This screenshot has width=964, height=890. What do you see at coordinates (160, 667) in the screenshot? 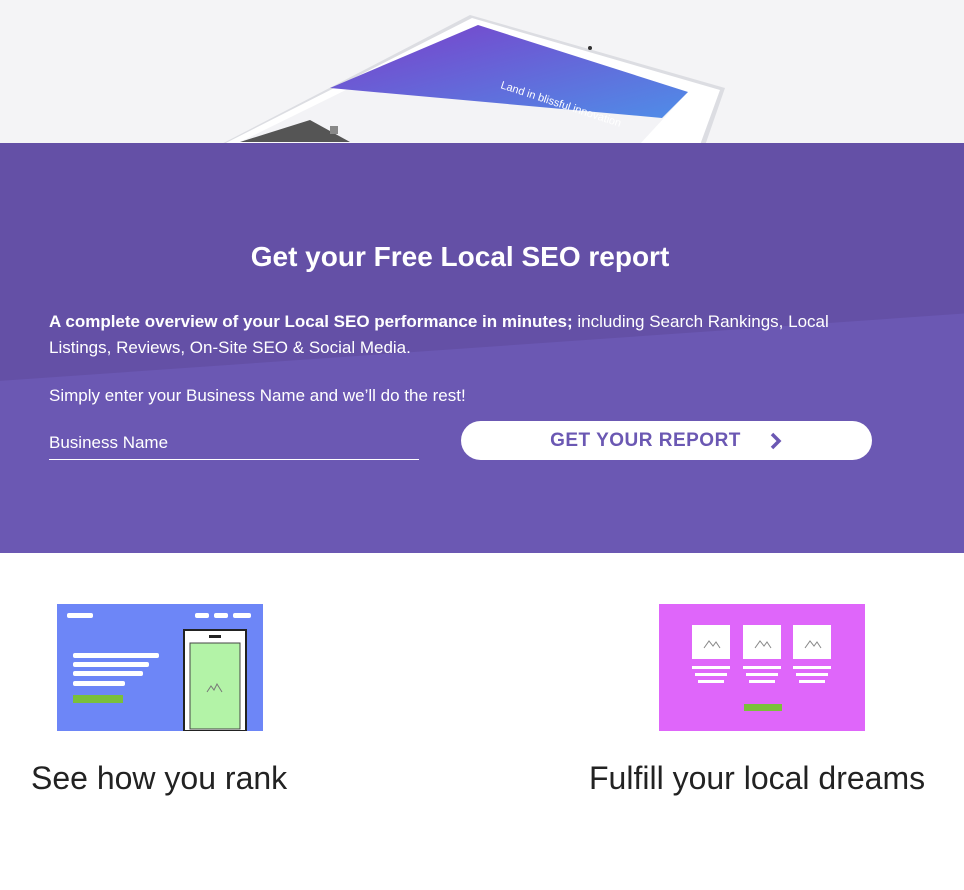
I see `website-mockup-illustration` at bounding box center [160, 667].